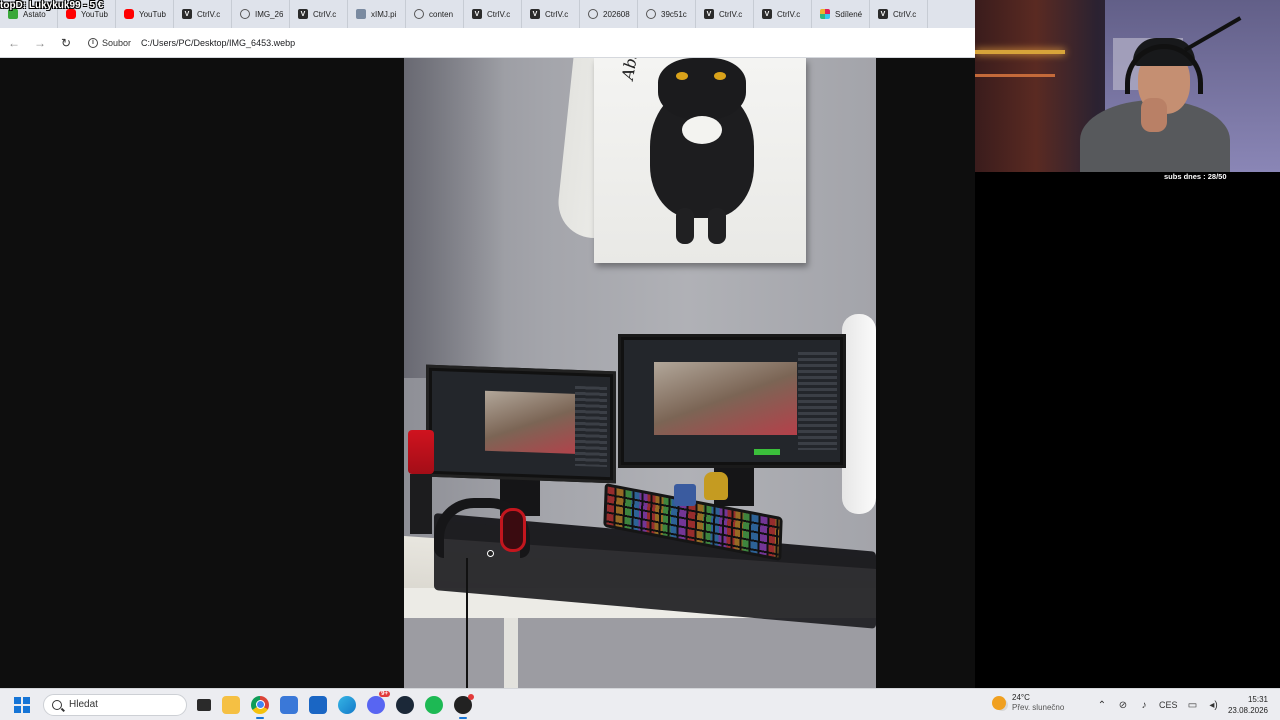 The height and width of the screenshot is (720, 1280). I want to click on browser-tab-label: YouTub, so click(152, 14).